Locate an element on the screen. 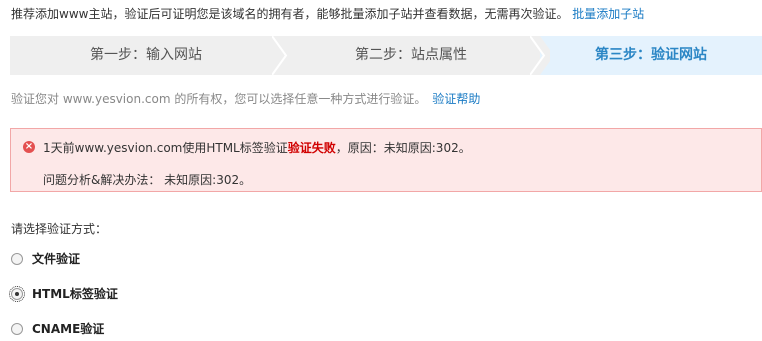  radio-file is located at coordinates (17, 258).